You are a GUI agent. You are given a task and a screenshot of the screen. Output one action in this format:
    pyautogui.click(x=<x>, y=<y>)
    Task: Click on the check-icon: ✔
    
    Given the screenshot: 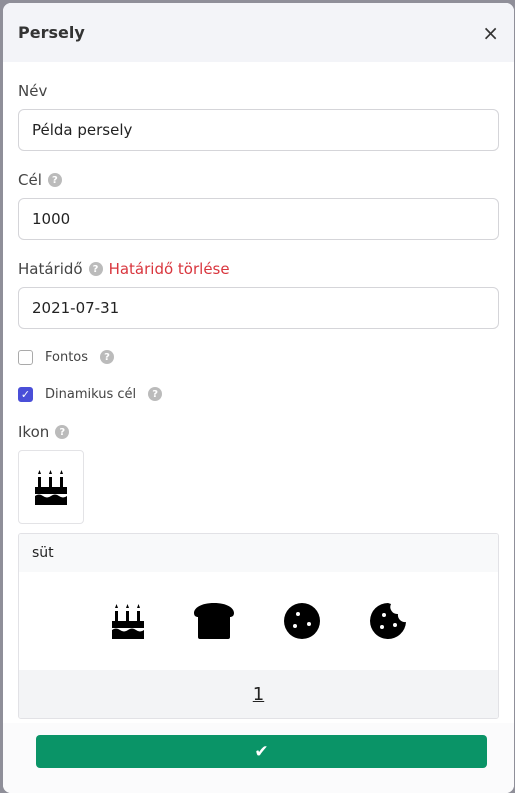 What is the action you would take?
    pyautogui.click(x=261, y=751)
    